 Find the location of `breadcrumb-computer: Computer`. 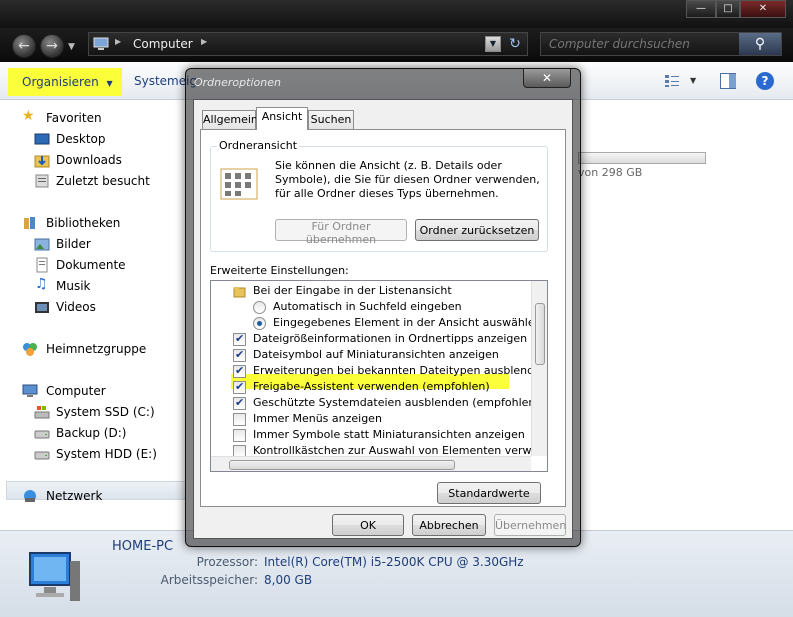

breadcrumb-computer: Computer is located at coordinates (163, 44).